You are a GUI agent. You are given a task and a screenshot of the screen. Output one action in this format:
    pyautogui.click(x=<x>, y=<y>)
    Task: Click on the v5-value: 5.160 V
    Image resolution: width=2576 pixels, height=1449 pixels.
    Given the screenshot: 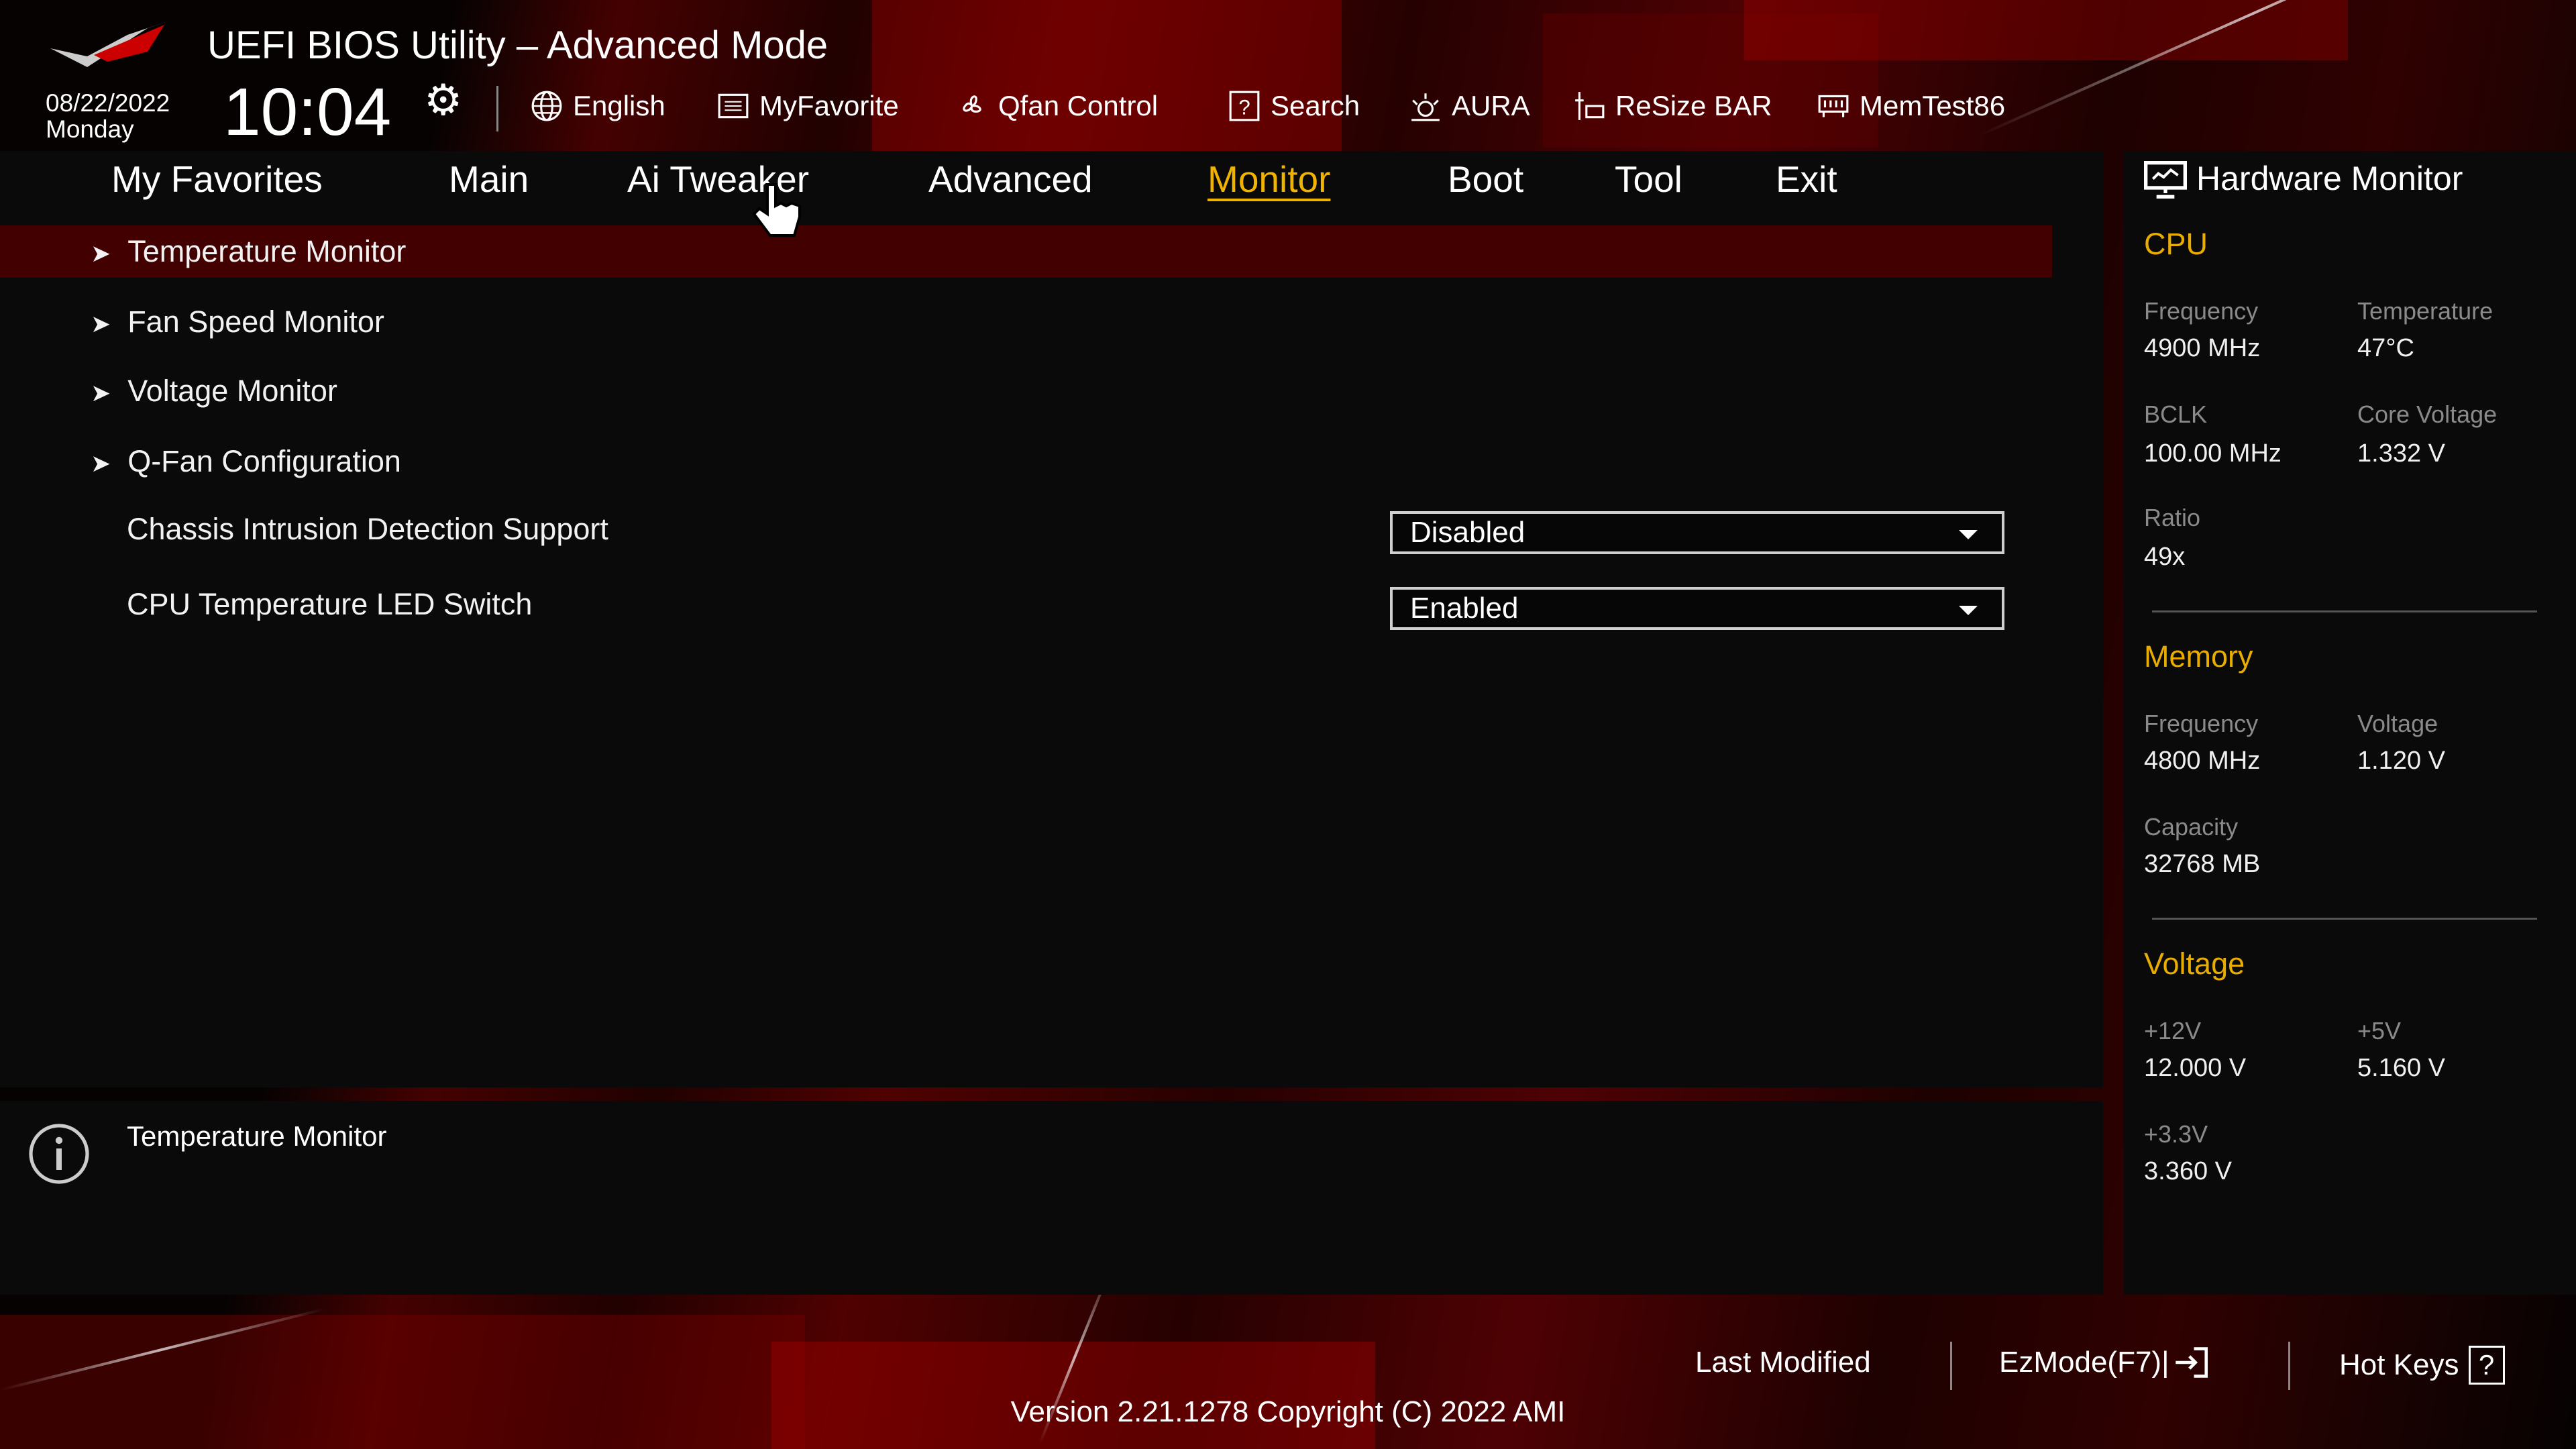 What is the action you would take?
    pyautogui.click(x=2401, y=1068)
    